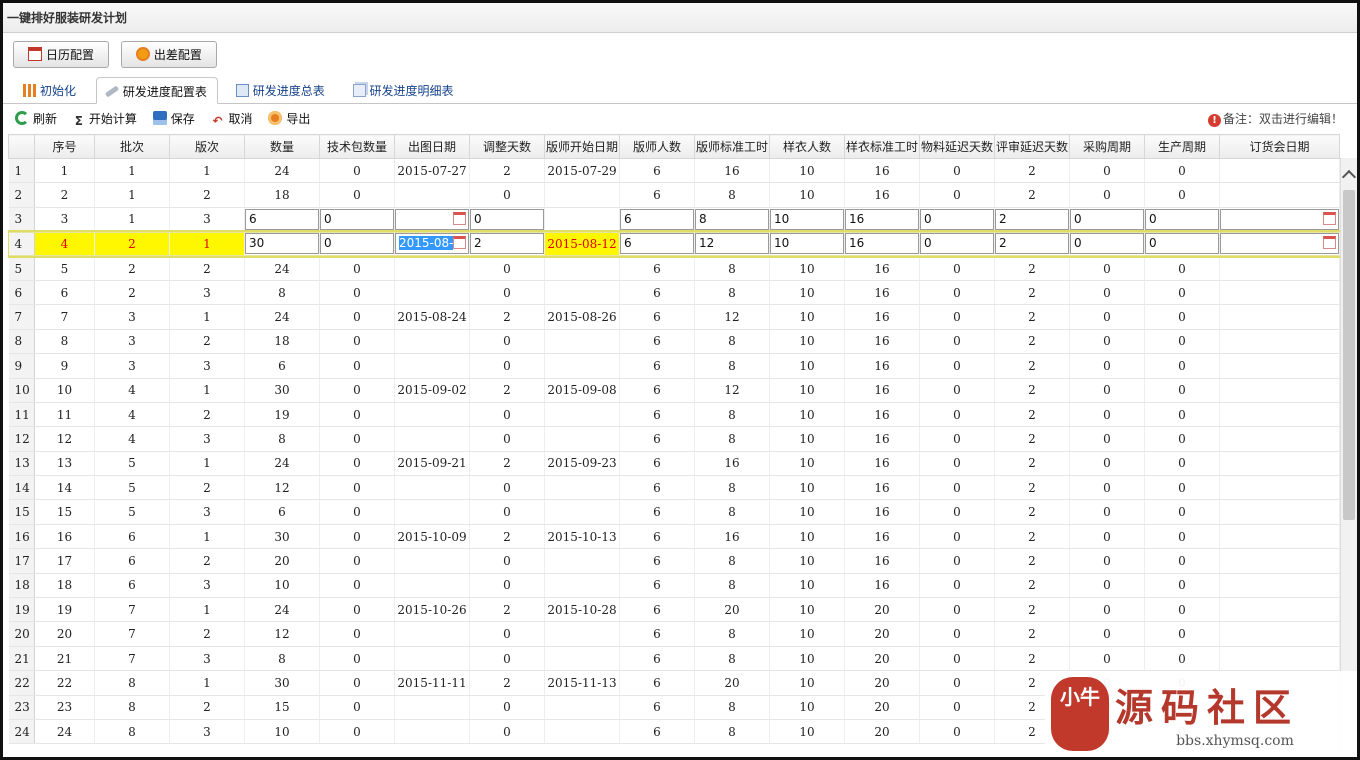 This screenshot has height=760, width=1360. I want to click on table-row: 18 18 6 3 10 0 0 6 8 10 16 0 2 0 0, so click(674, 586).